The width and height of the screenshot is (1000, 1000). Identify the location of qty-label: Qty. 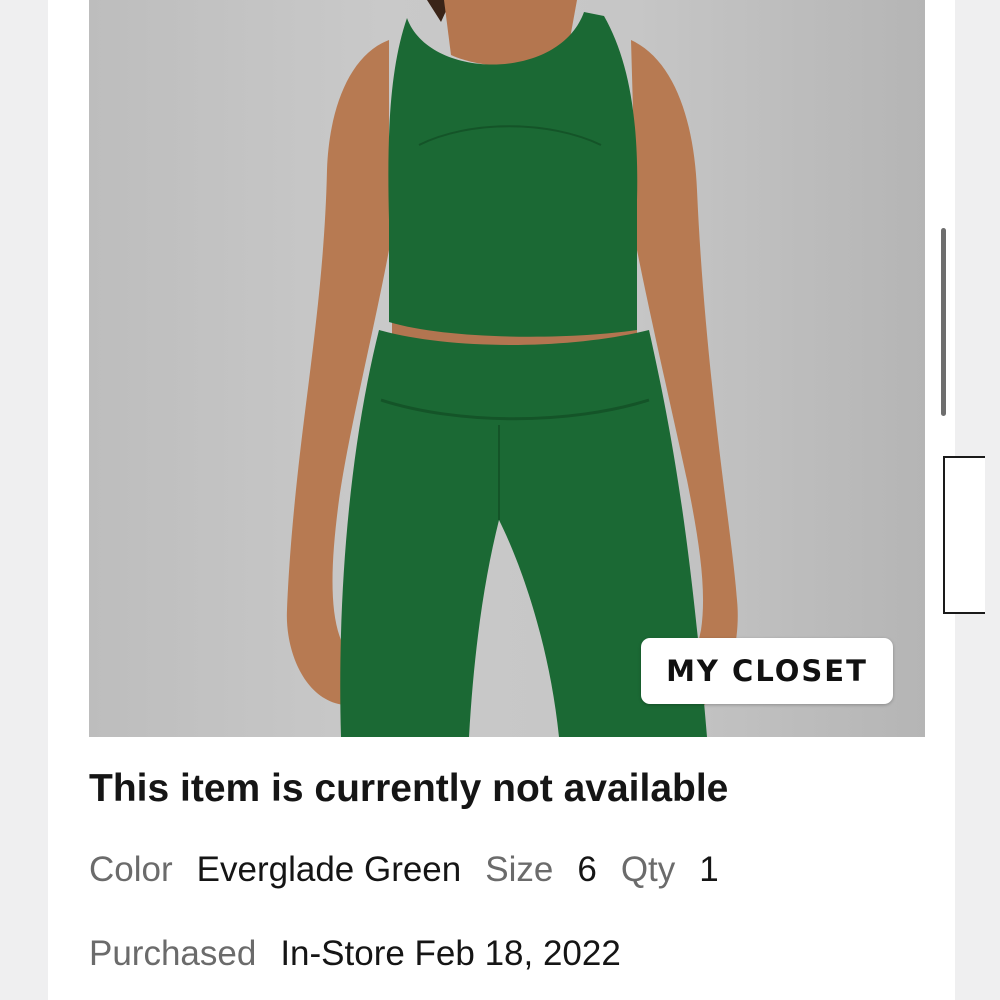
(648, 869).